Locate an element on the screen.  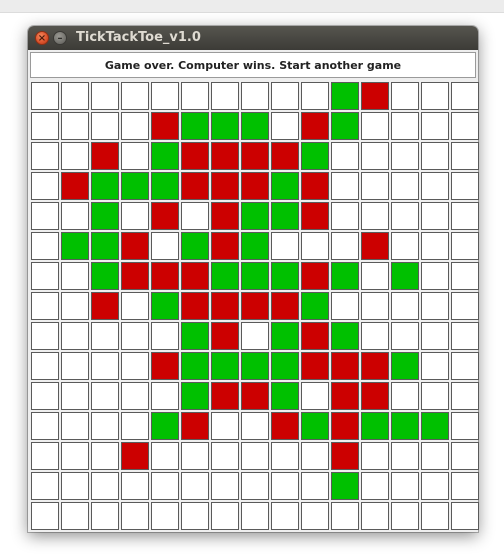
board-cell-12-9-empty is located at coordinates (315, 456).